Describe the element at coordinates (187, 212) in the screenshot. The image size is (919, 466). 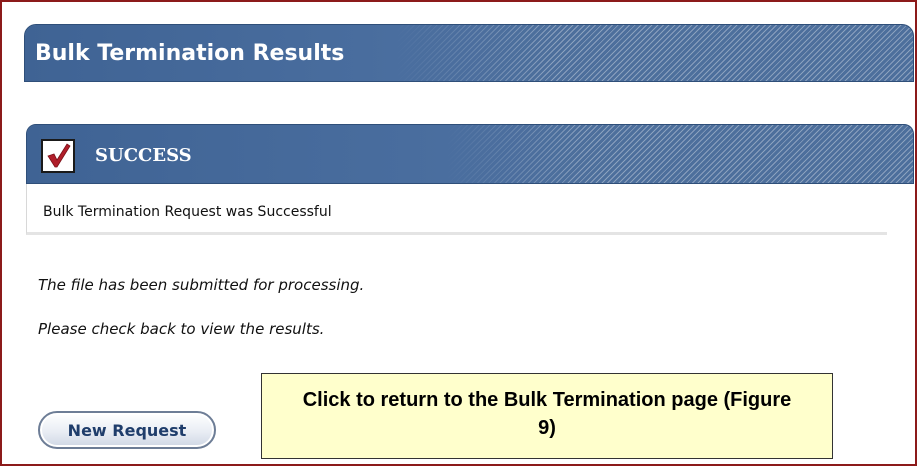
I see `status-message: Bulk Termination Request was Successful` at that location.